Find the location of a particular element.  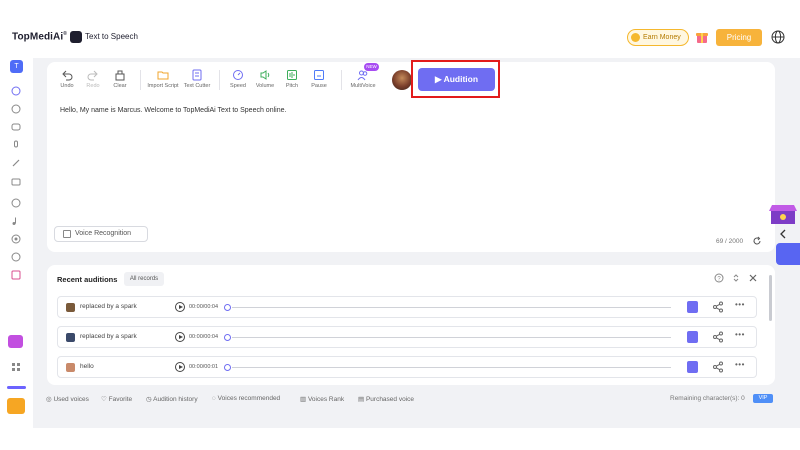

text-cutter-icon is located at coordinates (197, 75).